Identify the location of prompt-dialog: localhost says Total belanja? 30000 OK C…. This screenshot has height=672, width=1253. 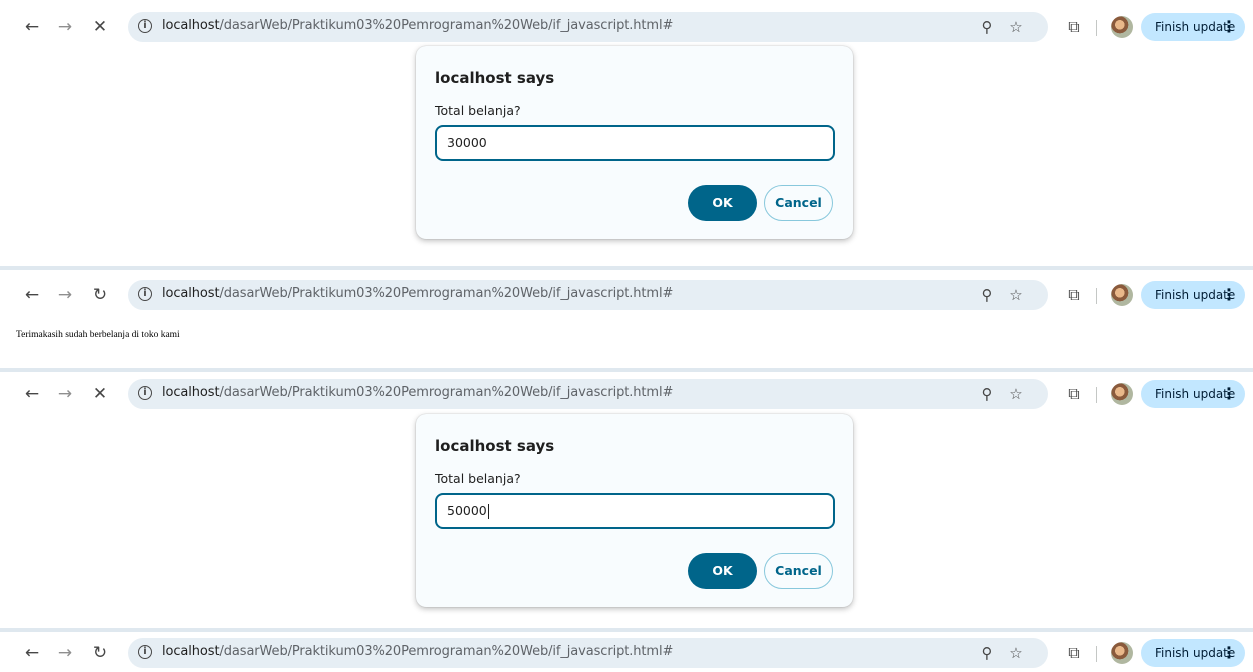
(634, 142).